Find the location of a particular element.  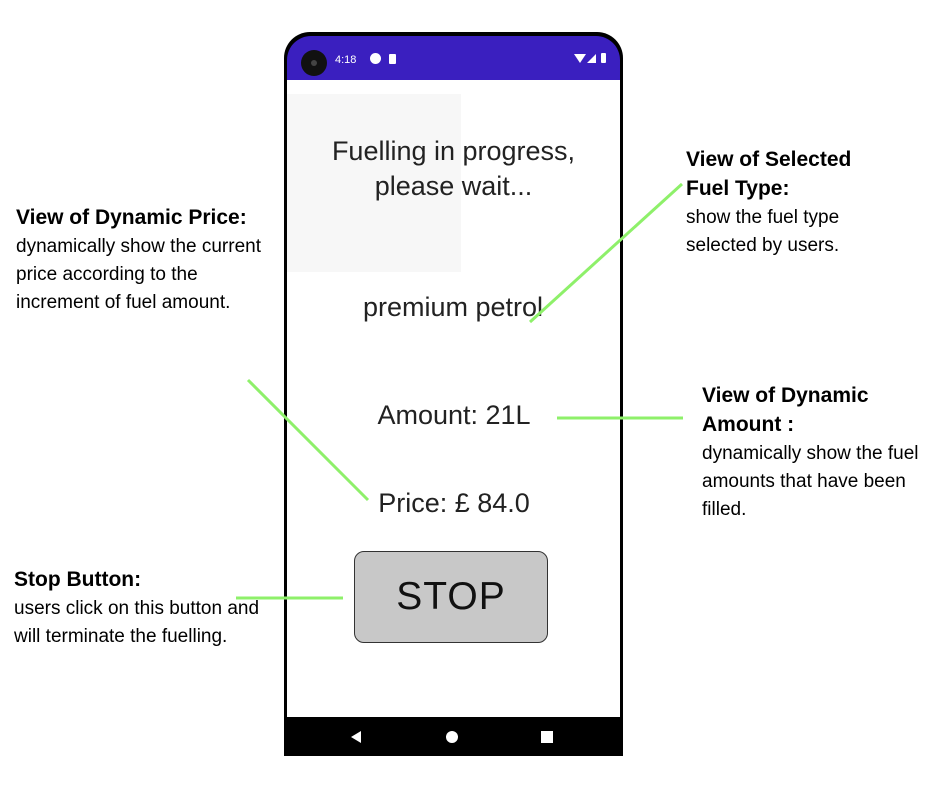

status-time: 4:18 is located at coordinates (346, 60).